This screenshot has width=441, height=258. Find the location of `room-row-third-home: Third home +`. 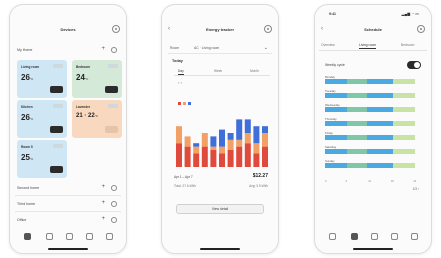

room-row-third-home: Third home + is located at coordinates (68, 205).